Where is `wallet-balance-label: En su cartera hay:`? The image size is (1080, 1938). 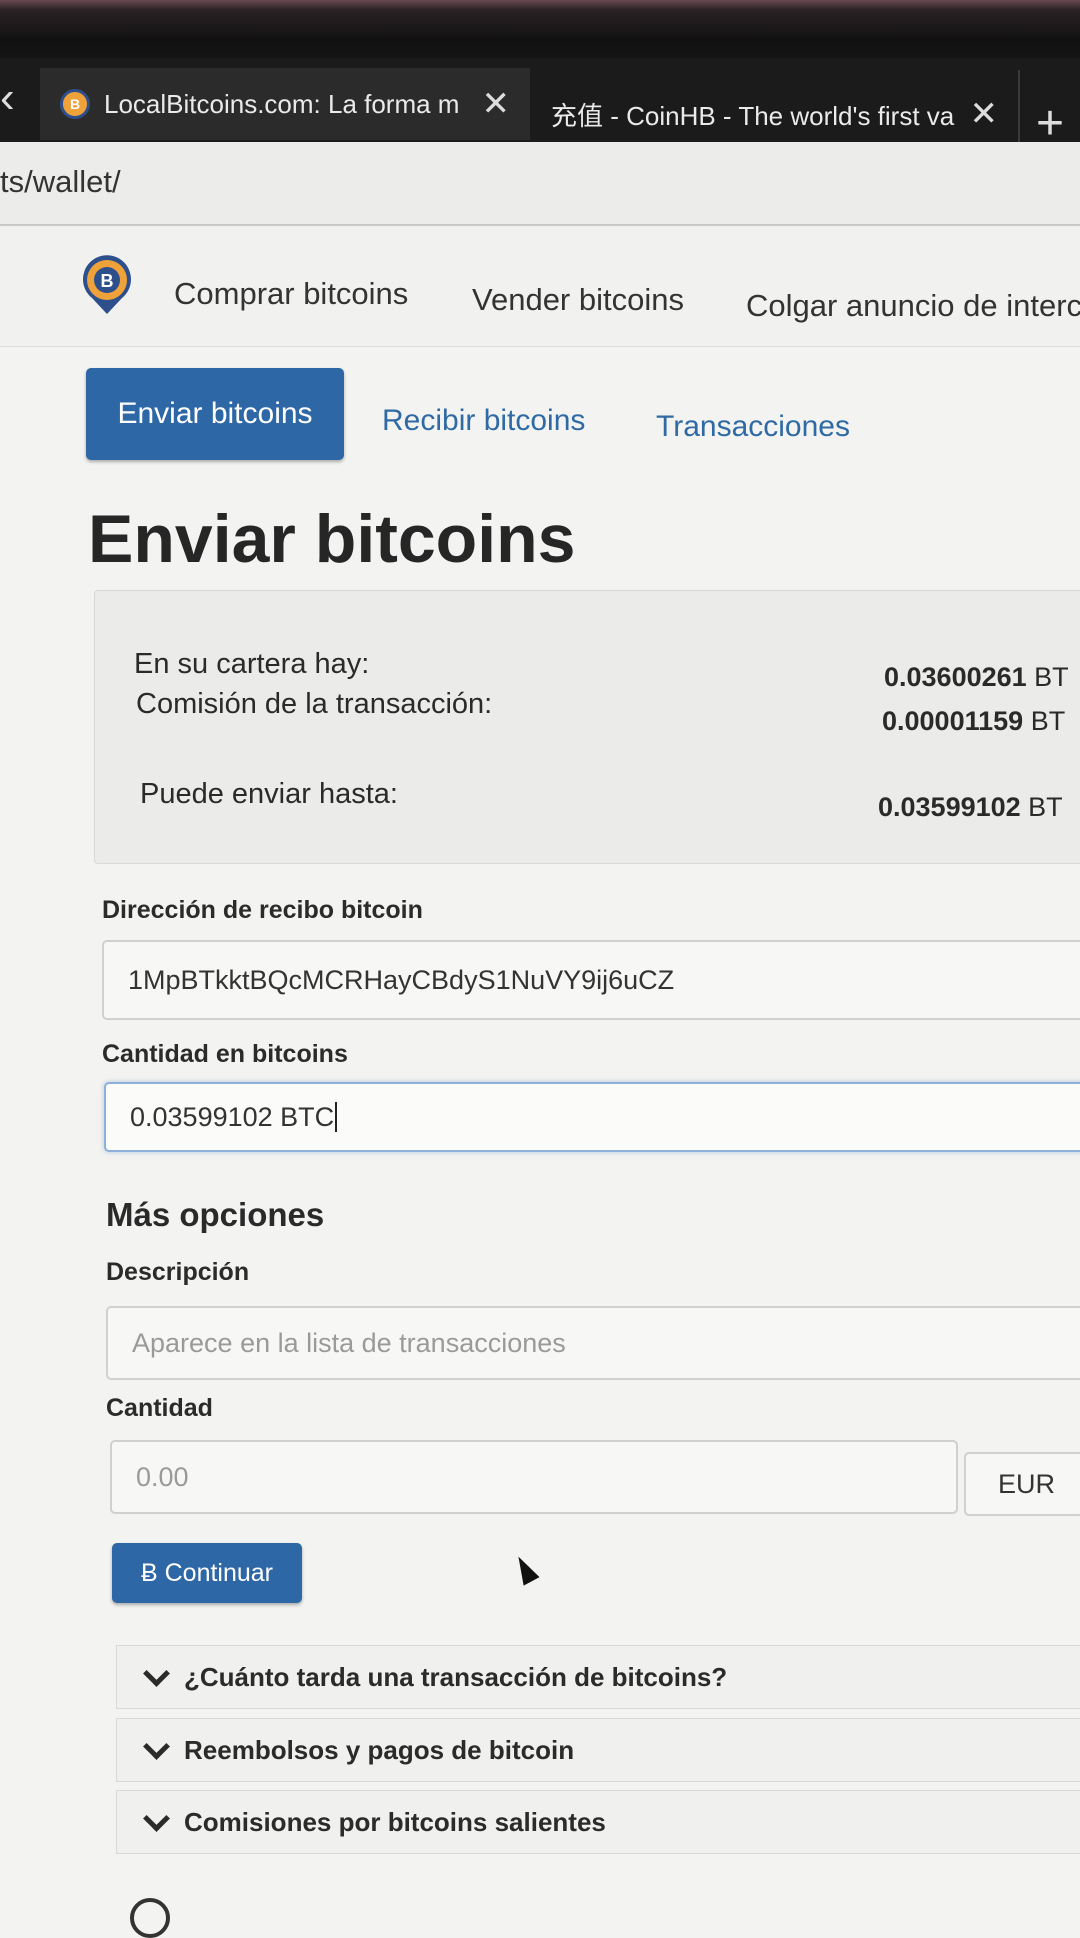
wallet-balance-label: En su cartera hay: is located at coordinates (252, 664).